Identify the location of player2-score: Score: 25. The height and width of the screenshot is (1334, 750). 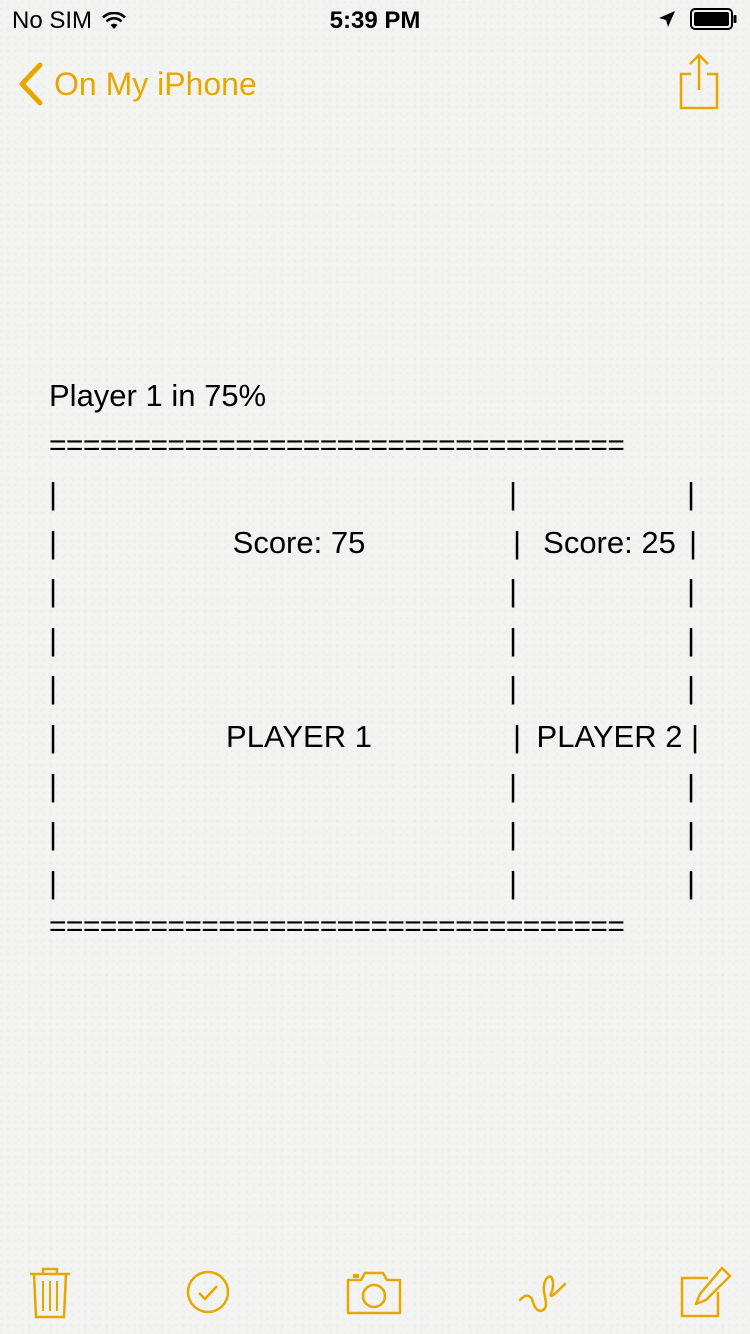
(609, 542).